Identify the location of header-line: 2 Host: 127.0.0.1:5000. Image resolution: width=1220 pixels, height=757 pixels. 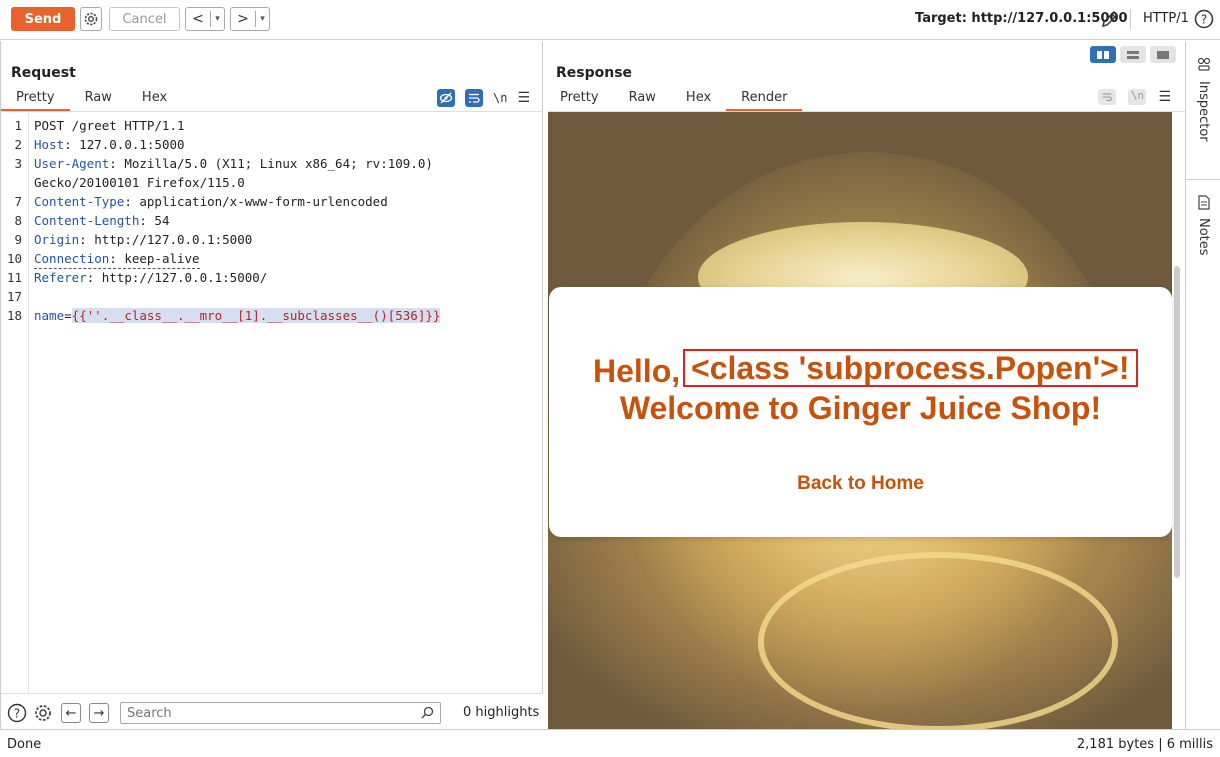
(271, 144).